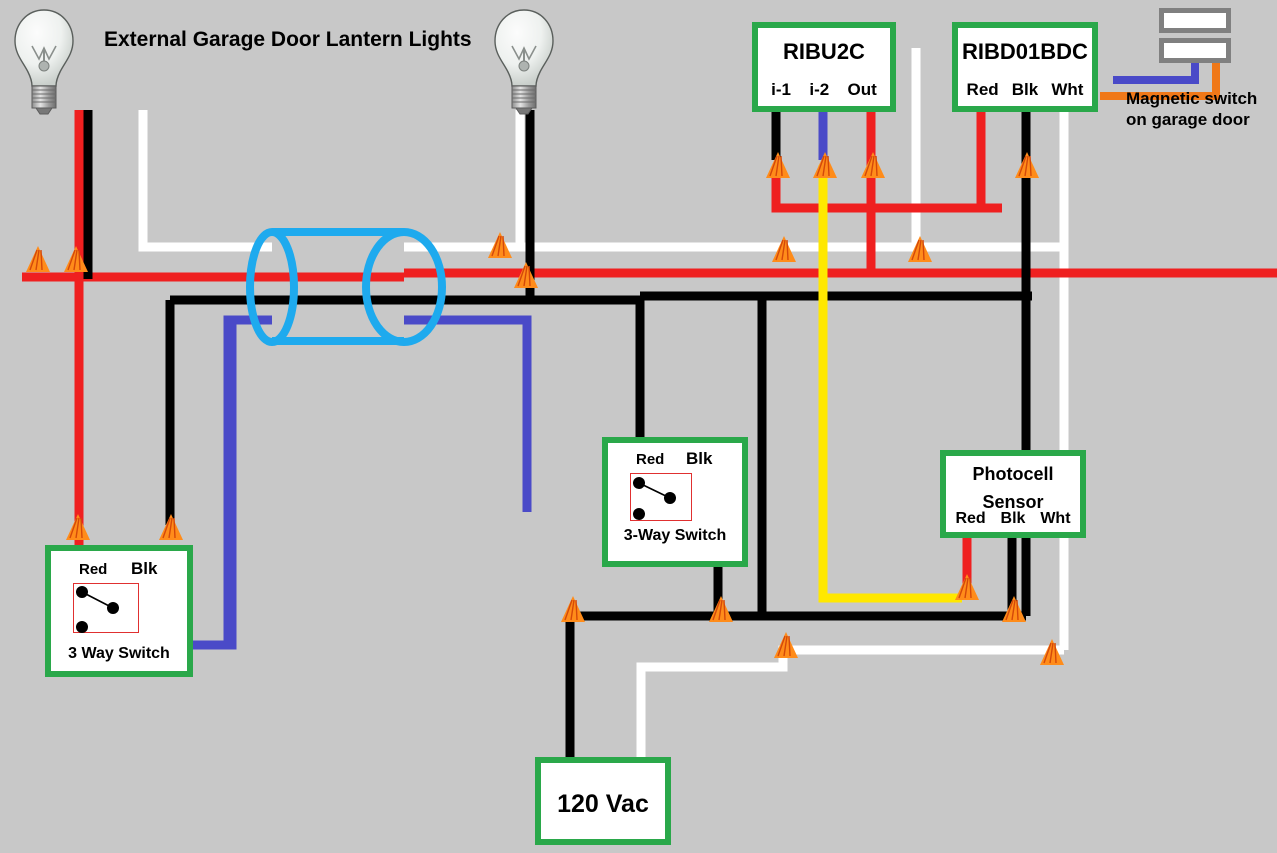 The width and height of the screenshot is (1277, 853). Describe the element at coordinates (119, 653) in the screenshot. I see `sw1-caption: 3 Way Switch` at that location.